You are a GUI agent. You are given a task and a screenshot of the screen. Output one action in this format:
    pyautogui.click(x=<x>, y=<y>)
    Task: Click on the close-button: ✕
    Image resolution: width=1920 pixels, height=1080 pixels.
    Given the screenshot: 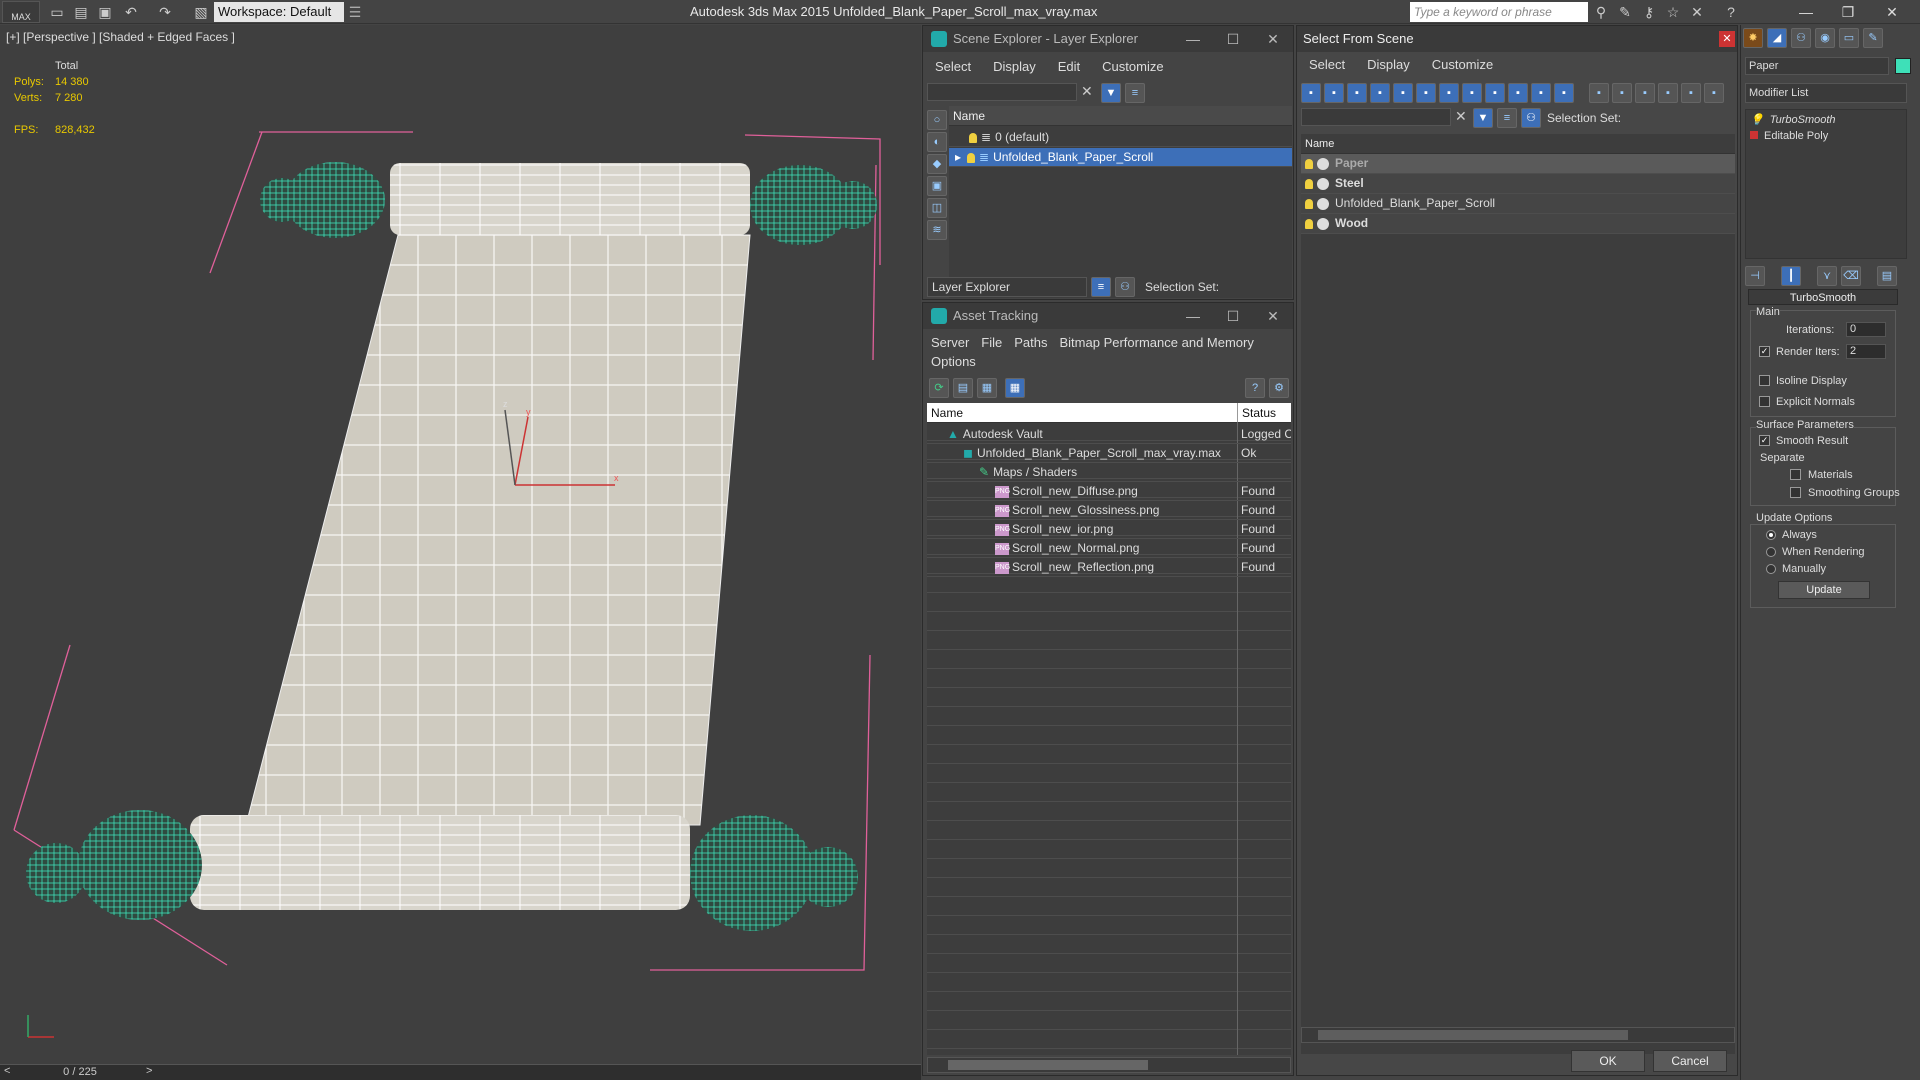 What is the action you would take?
    pyautogui.click(x=1892, y=12)
    